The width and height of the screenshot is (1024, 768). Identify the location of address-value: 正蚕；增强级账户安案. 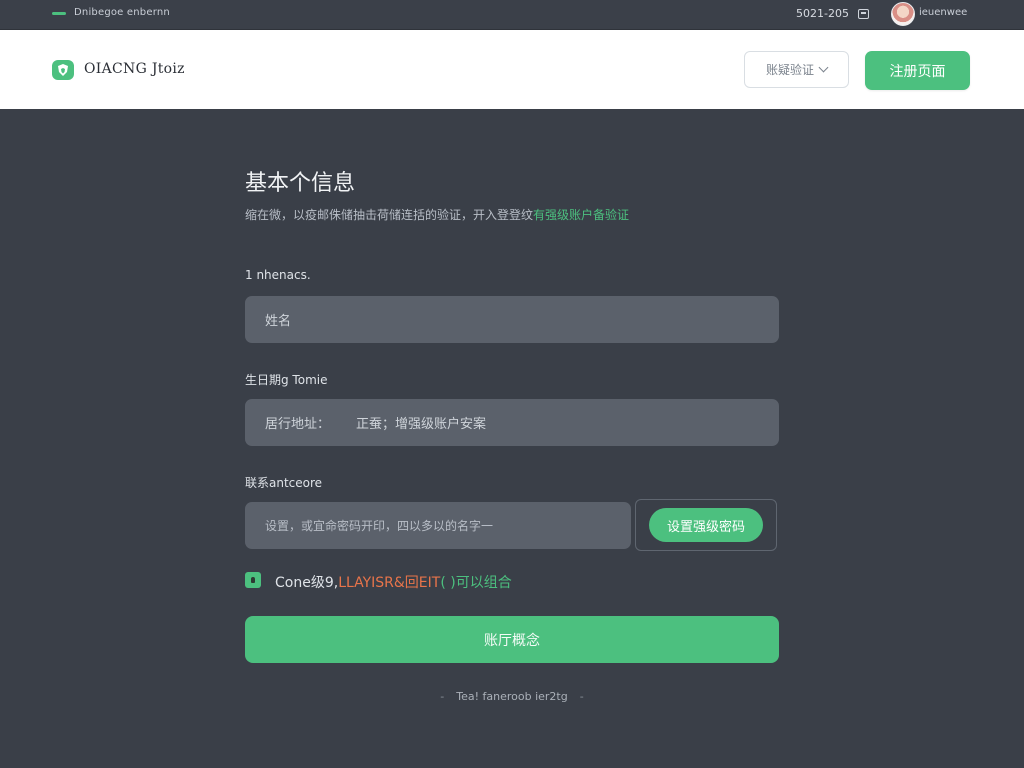
(421, 424).